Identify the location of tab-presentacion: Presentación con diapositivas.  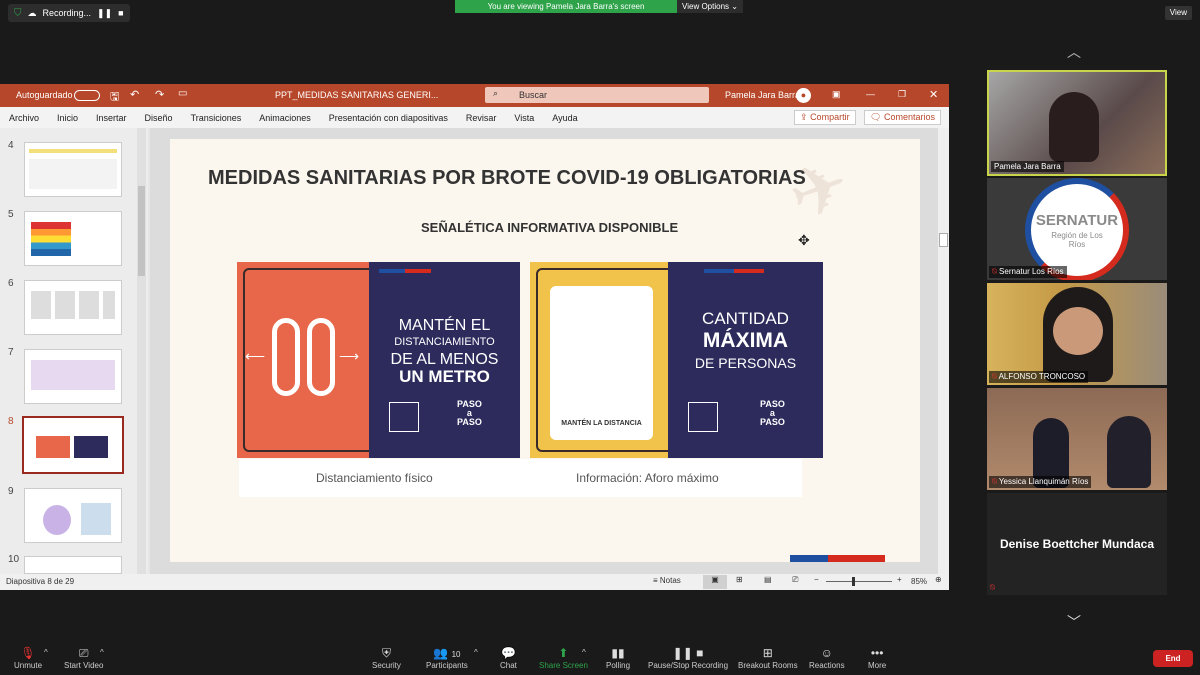
(388, 118).